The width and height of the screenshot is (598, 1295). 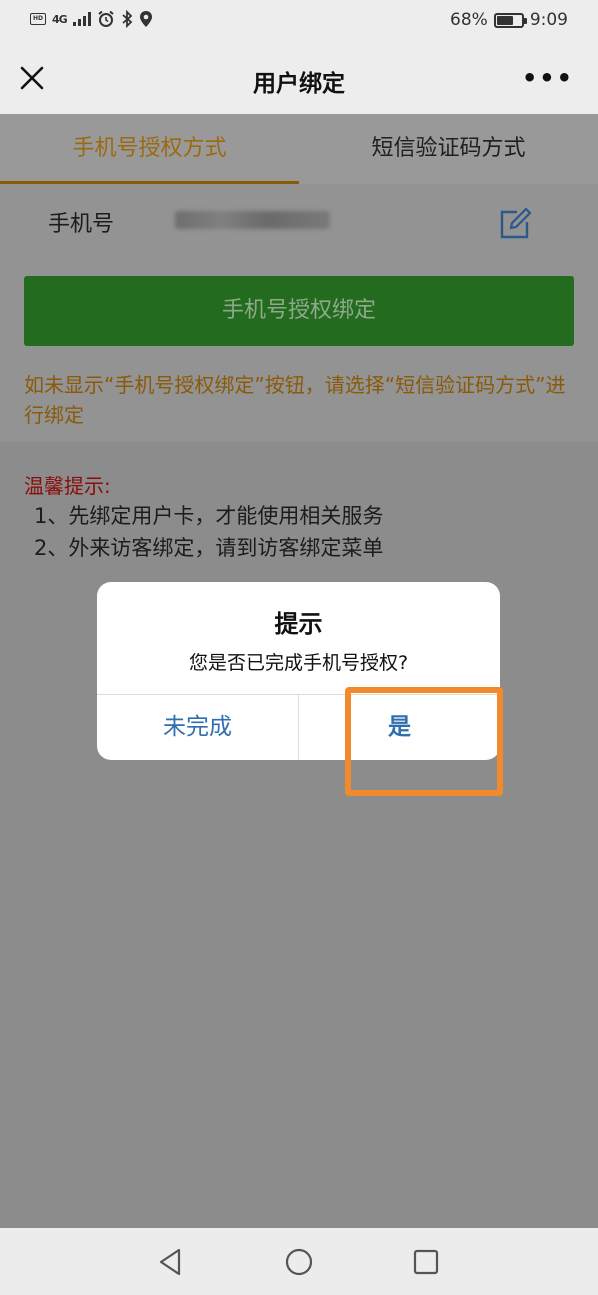 What do you see at coordinates (548, 20) in the screenshot?
I see `clock: 9:09` at bounding box center [548, 20].